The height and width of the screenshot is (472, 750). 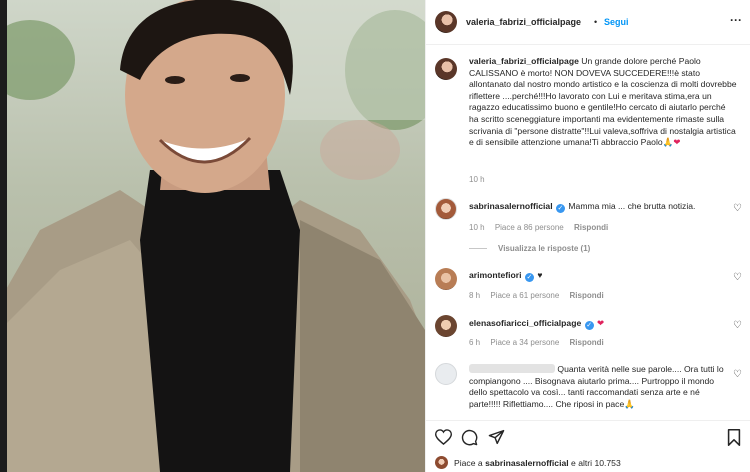 I want to click on comment-likes: Piace a 86 persone, so click(x=529, y=227).